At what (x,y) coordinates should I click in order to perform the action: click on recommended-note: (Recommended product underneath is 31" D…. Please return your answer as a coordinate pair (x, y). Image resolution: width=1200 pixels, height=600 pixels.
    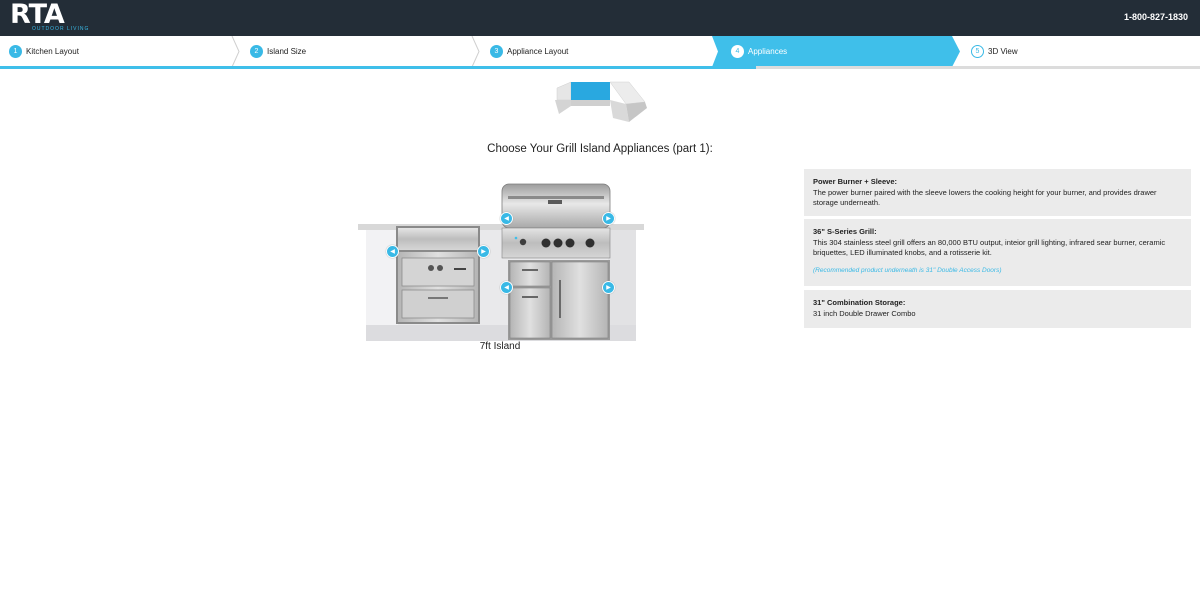
    Looking at the image, I should click on (997, 271).